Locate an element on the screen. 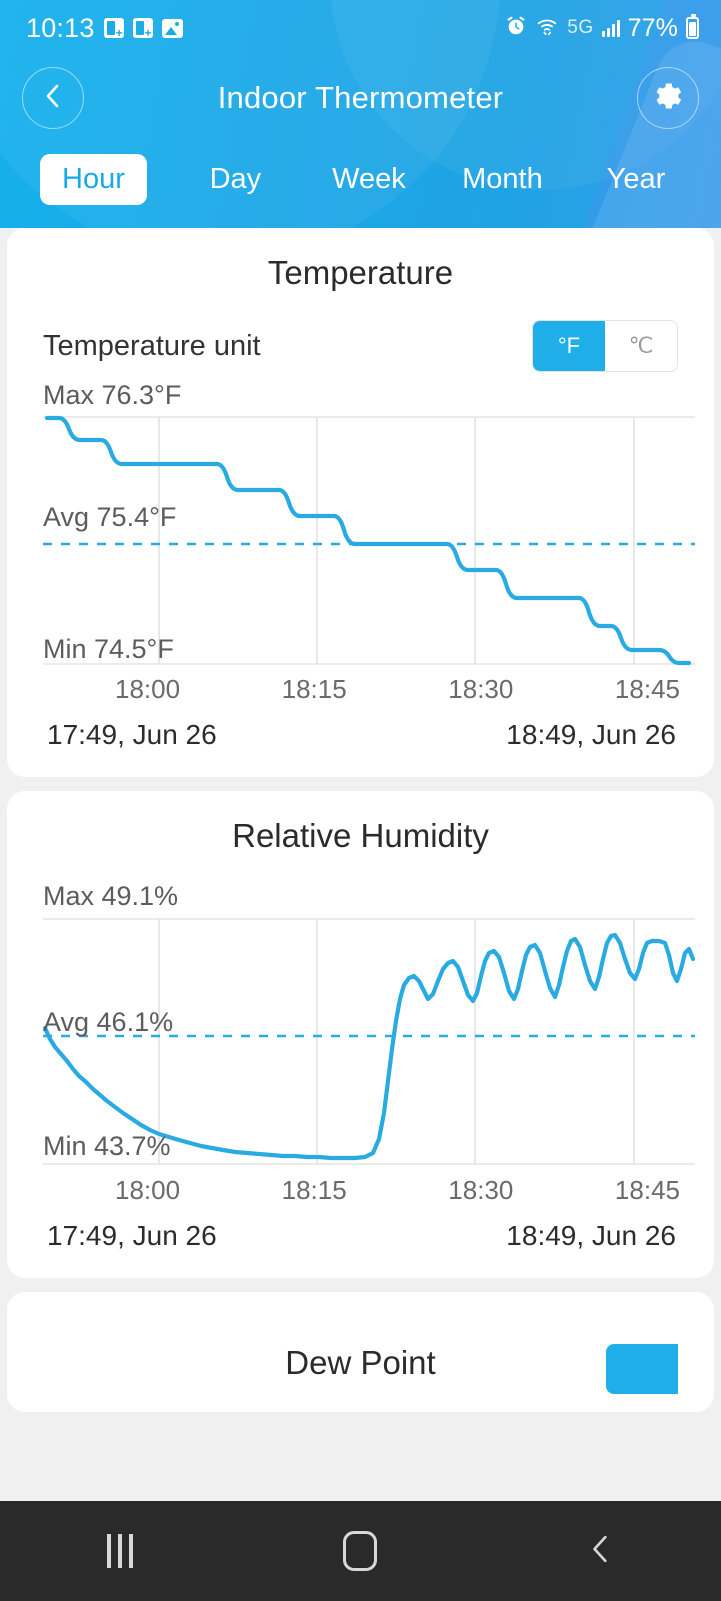 This screenshot has width=721, height=1601. battery-percentage: 77% is located at coordinates (652, 27).